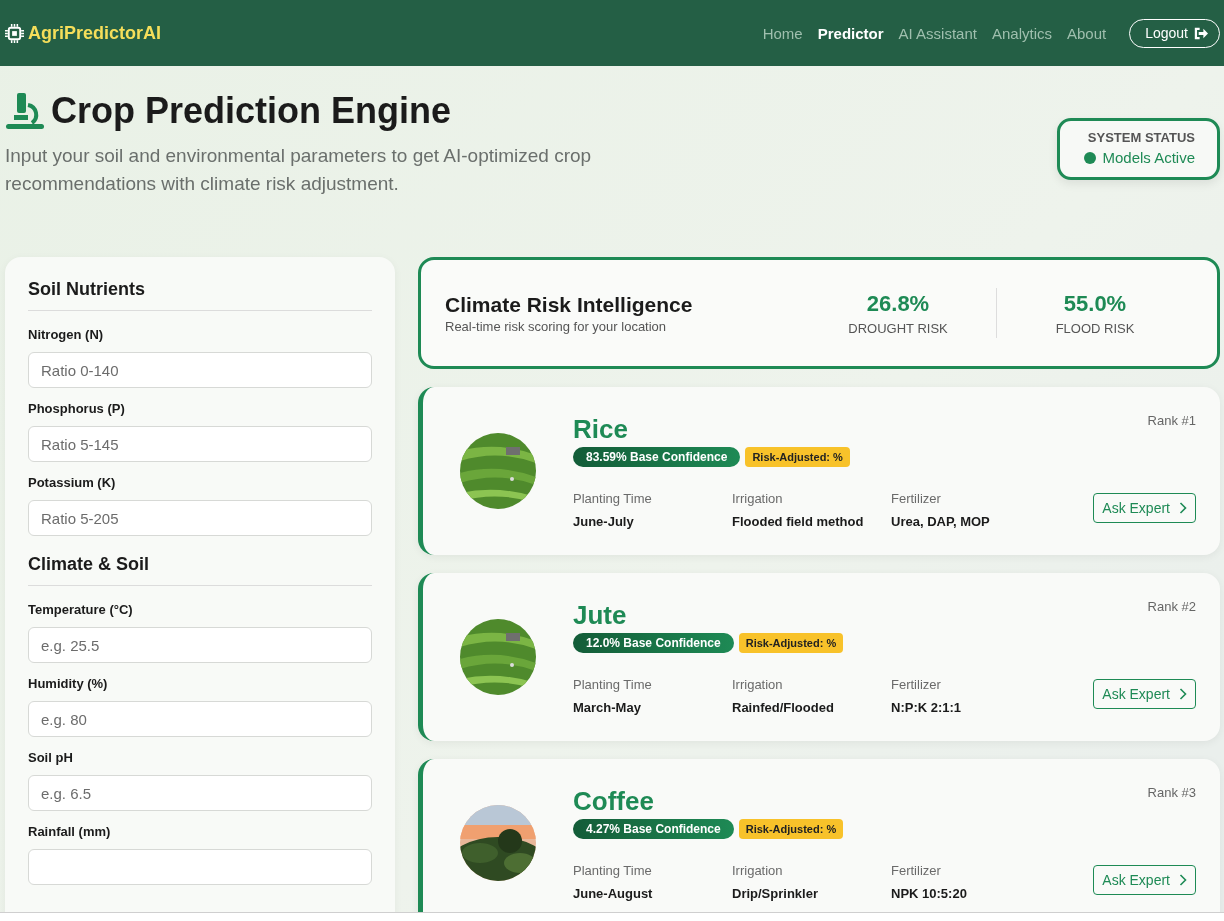 This screenshot has width=1224, height=921. Describe the element at coordinates (782, 33) in the screenshot. I see `nav-link: Home` at that location.